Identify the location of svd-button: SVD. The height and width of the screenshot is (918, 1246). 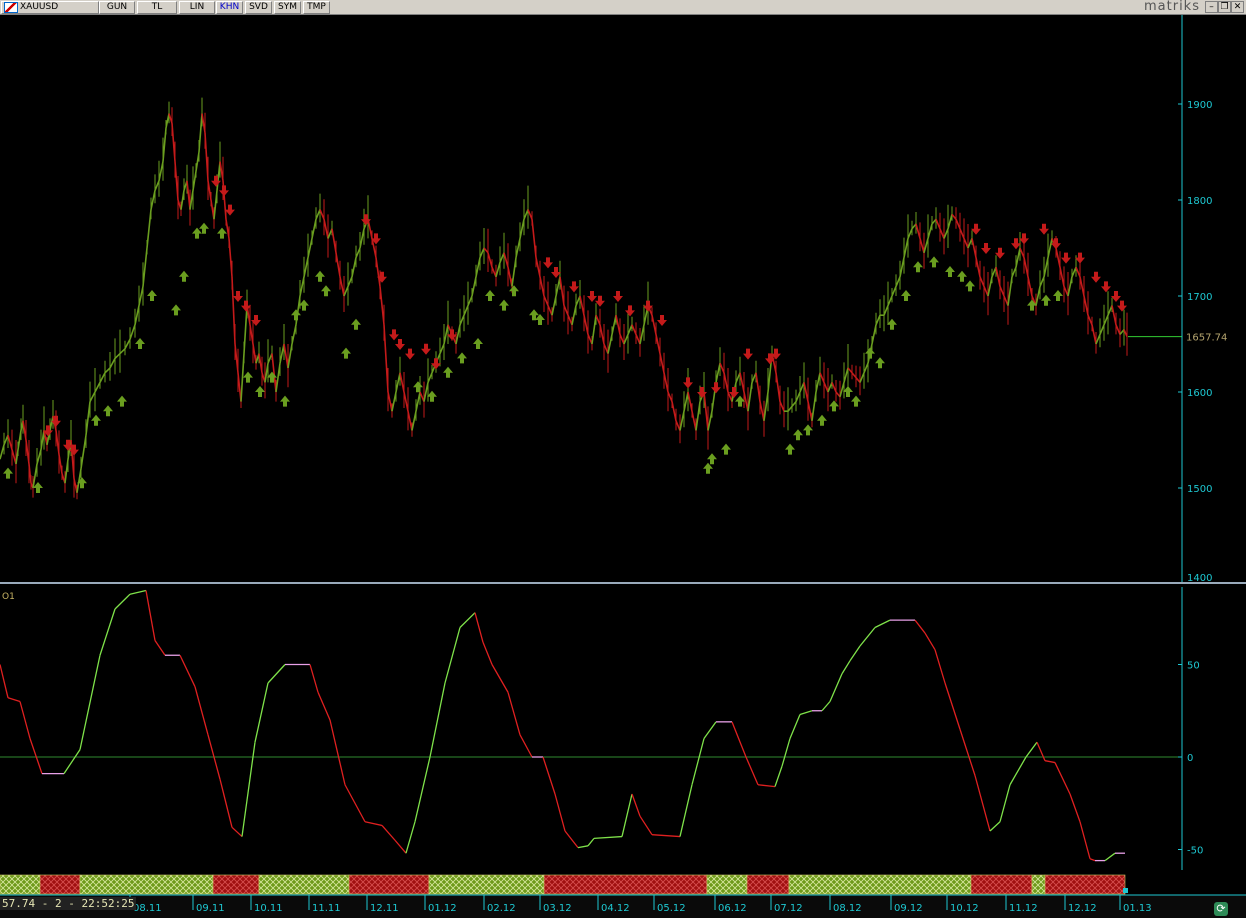
(258, 7).